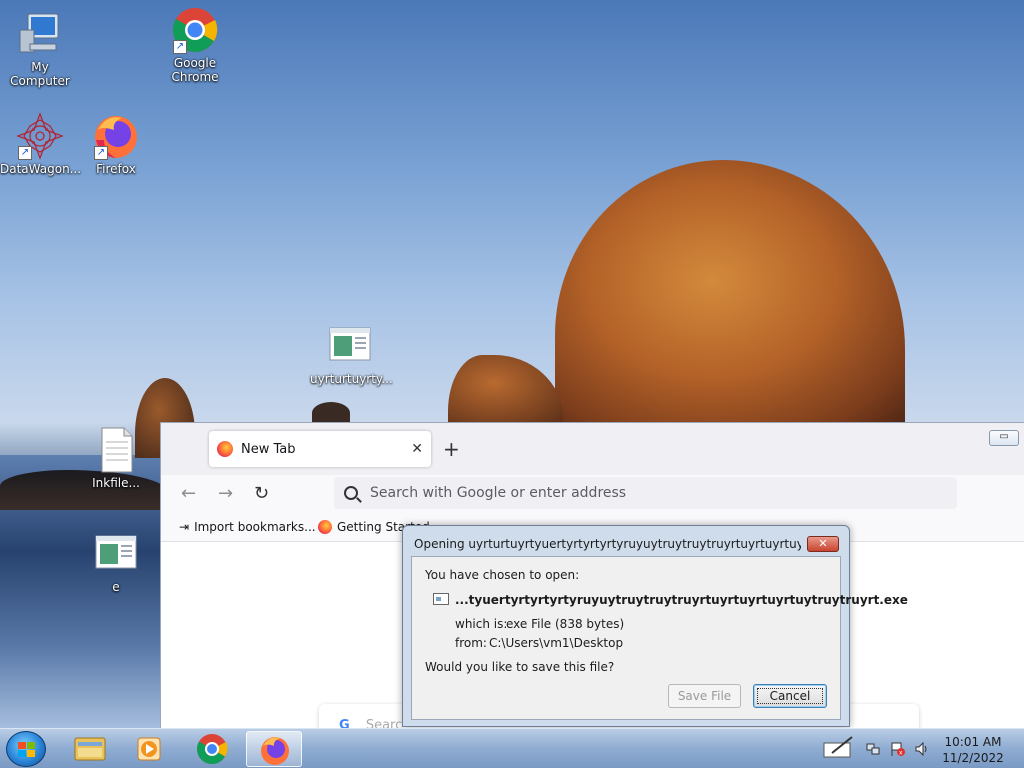 This screenshot has width=1024, height=768. What do you see at coordinates (512, 748) in the screenshot?
I see `taskbar: x 10:01 AM 11/2/2022` at bounding box center [512, 748].